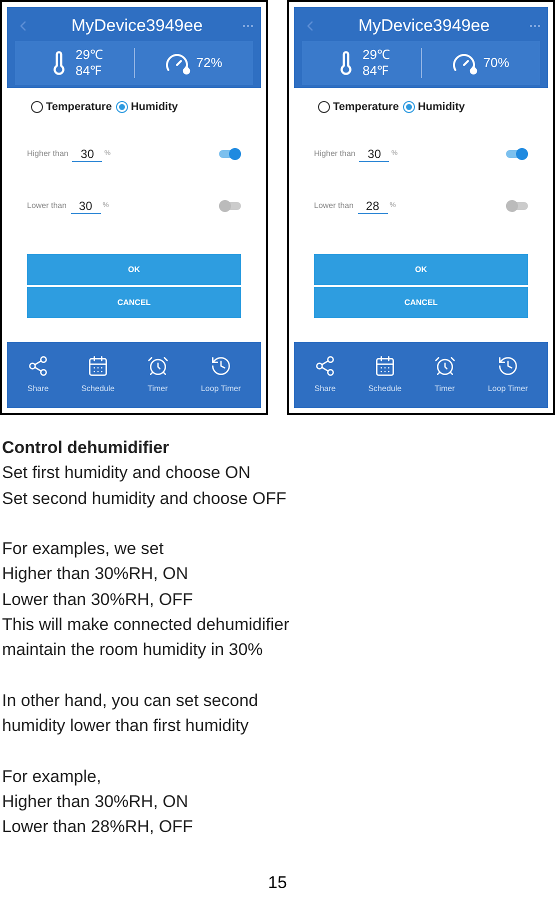 The height and width of the screenshot is (897, 555). What do you see at coordinates (145, 486) in the screenshot?
I see `instruction-paragraph: Set first humidity and choose ON Set second humidity and choose OFF` at bounding box center [145, 486].